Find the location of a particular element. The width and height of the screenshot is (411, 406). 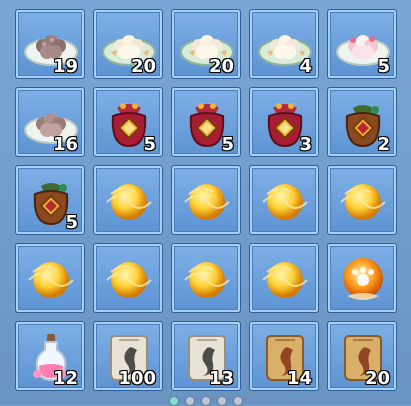

inventory-slot: 4 is located at coordinates (284, 44).